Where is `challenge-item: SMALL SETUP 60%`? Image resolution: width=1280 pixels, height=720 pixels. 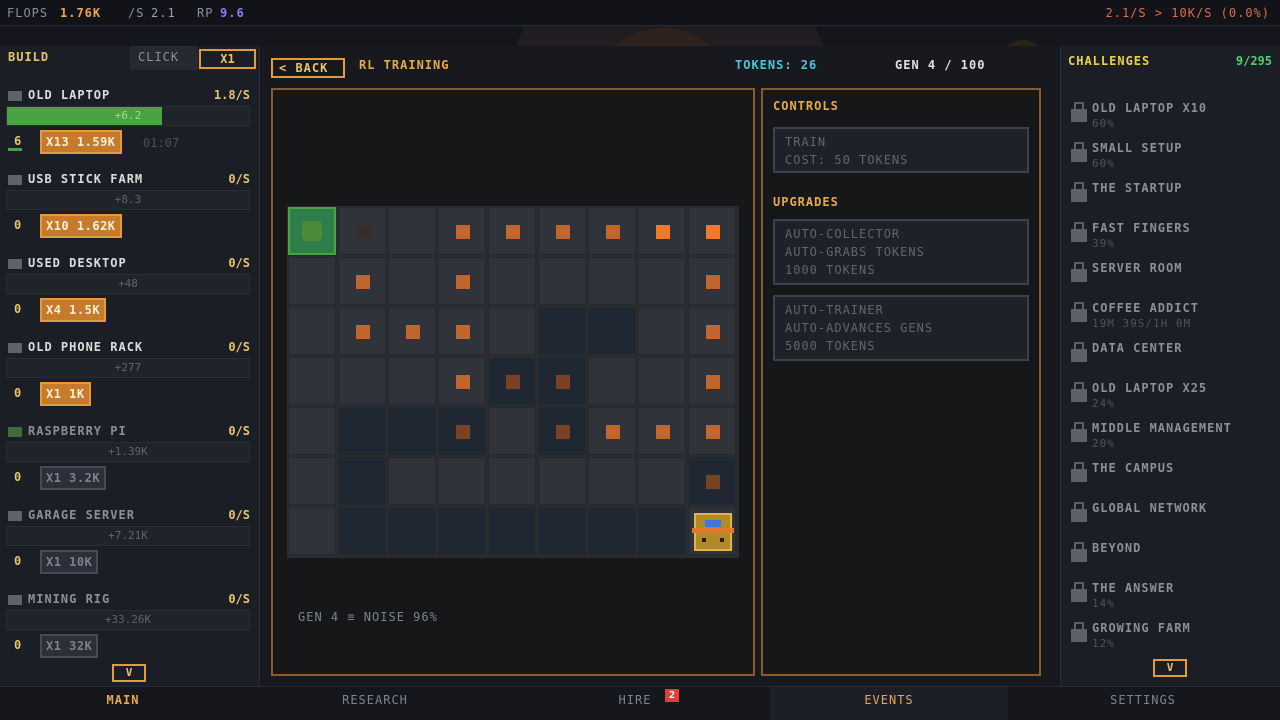
challenge-item: SMALL SETUP 60% is located at coordinates (1174, 160).